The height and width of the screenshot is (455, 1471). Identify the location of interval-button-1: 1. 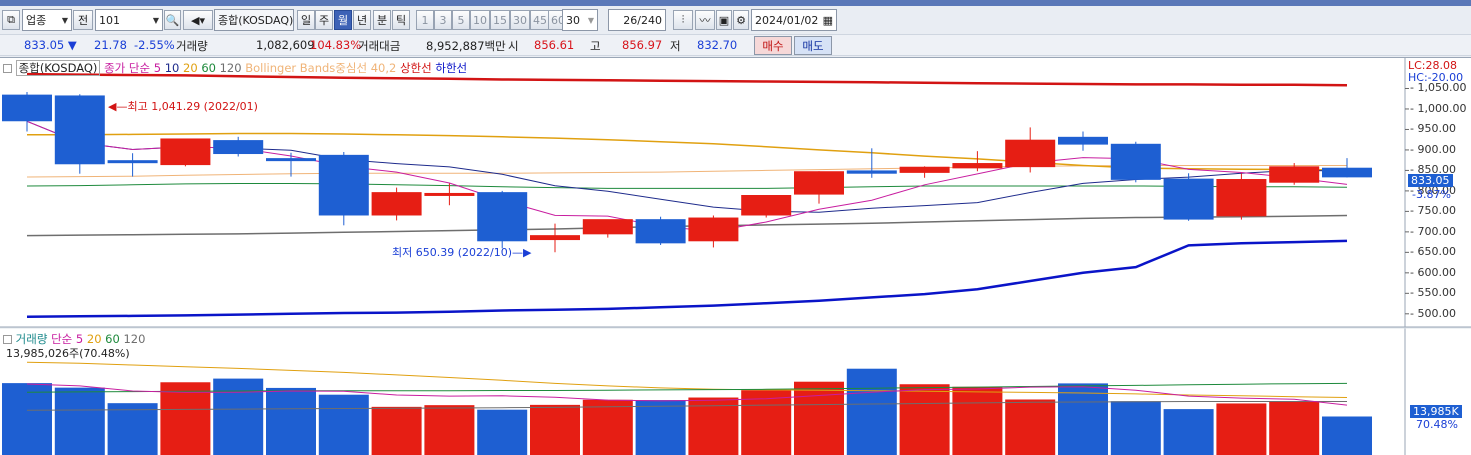
(425, 20).